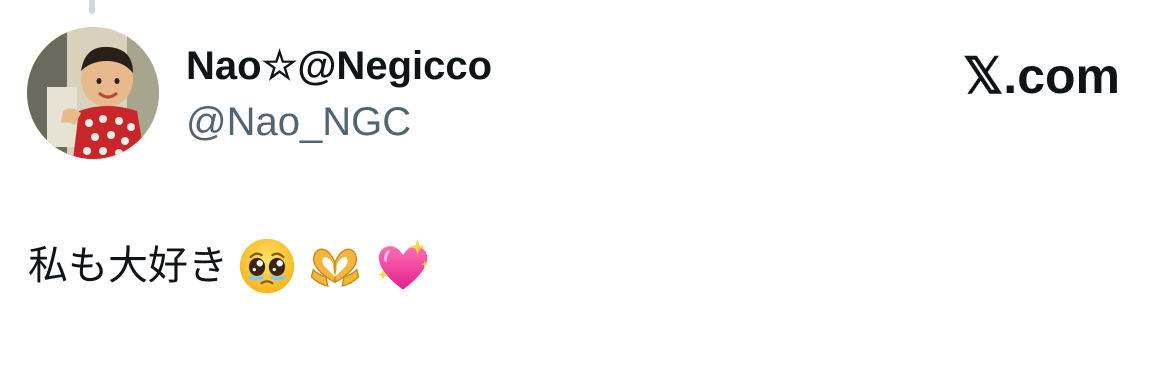  I want to click on sparkling-heart-icon, so click(403, 264).